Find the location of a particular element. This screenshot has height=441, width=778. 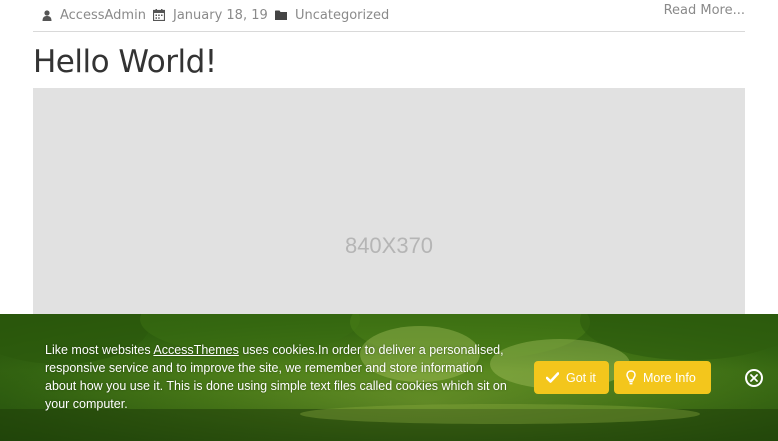

post-author: AccessAdmin is located at coordinates (94, 15).